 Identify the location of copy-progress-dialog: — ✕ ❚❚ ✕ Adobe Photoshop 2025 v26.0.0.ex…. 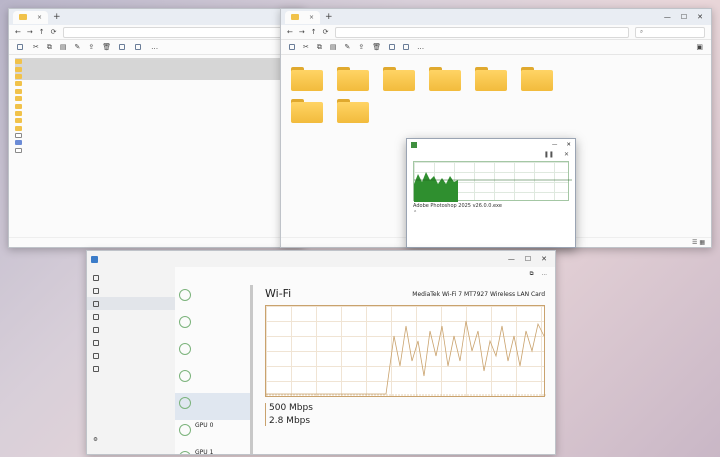
(491, 193).